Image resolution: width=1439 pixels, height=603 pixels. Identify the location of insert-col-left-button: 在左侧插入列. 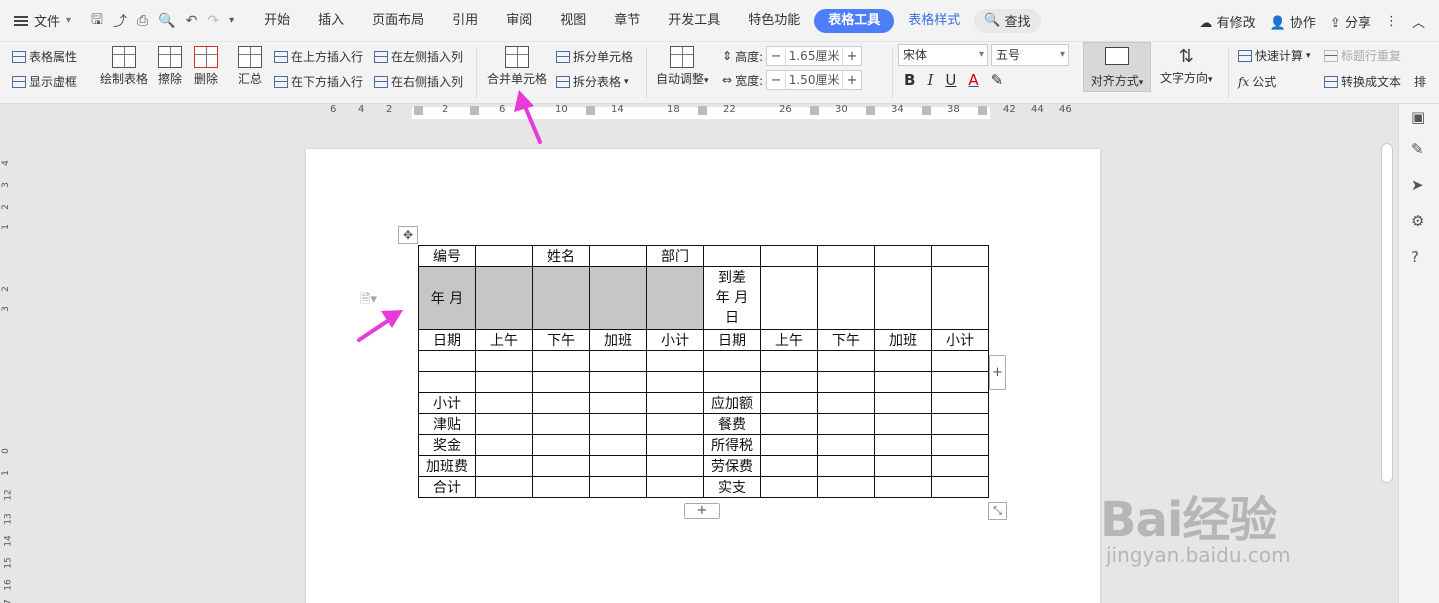
(418, 56).